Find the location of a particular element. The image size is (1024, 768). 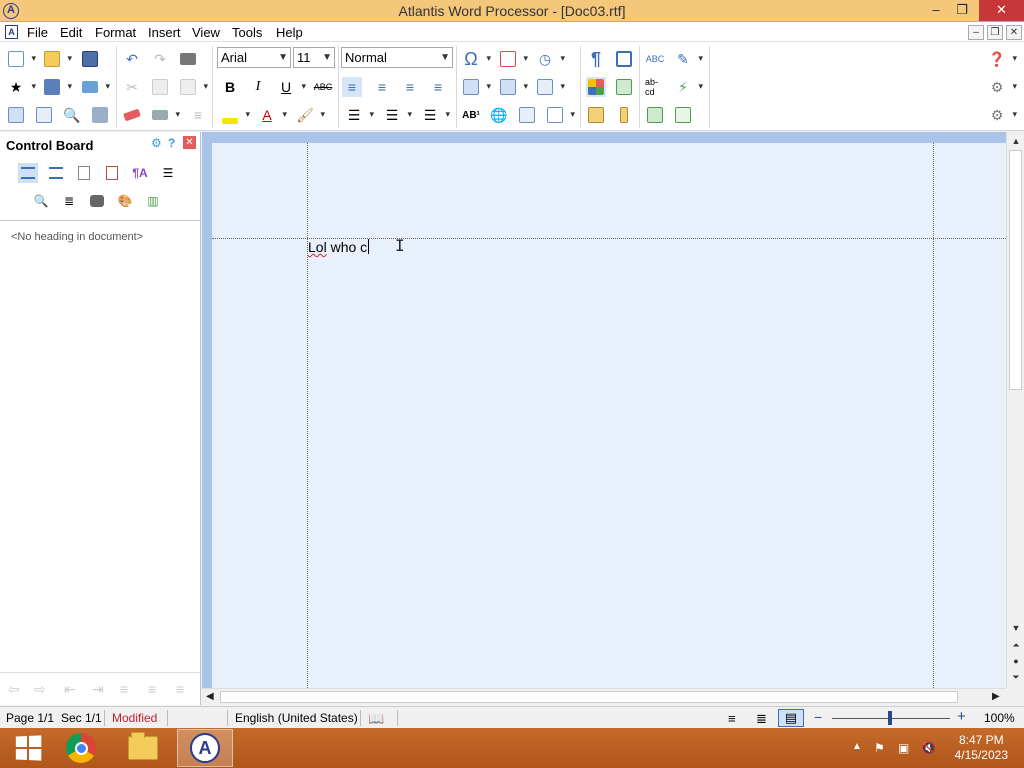

normal-view-icon: ≡ is located at coordinates (732, 718).